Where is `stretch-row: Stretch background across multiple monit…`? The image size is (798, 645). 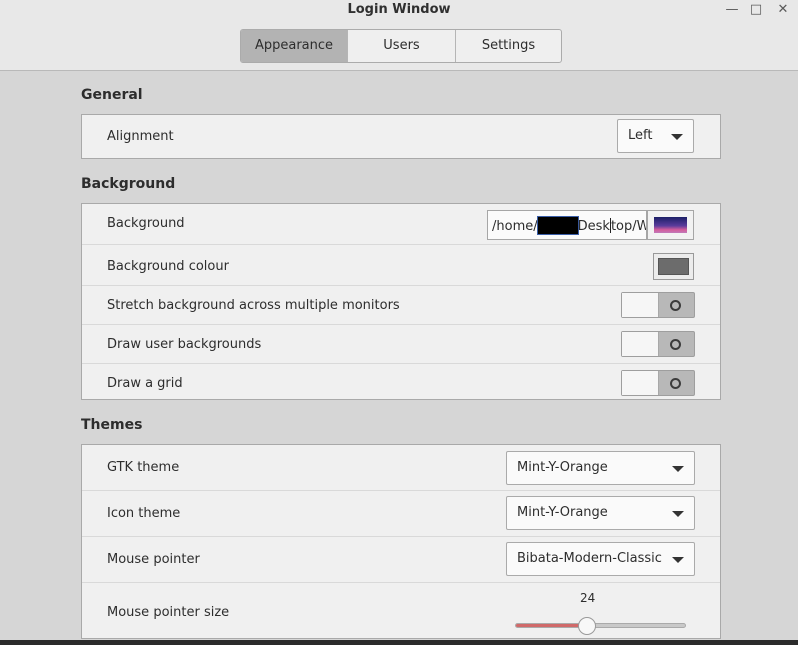
stretch-row: Stretch background across multiple monit… is located at coordinates (401, 305).